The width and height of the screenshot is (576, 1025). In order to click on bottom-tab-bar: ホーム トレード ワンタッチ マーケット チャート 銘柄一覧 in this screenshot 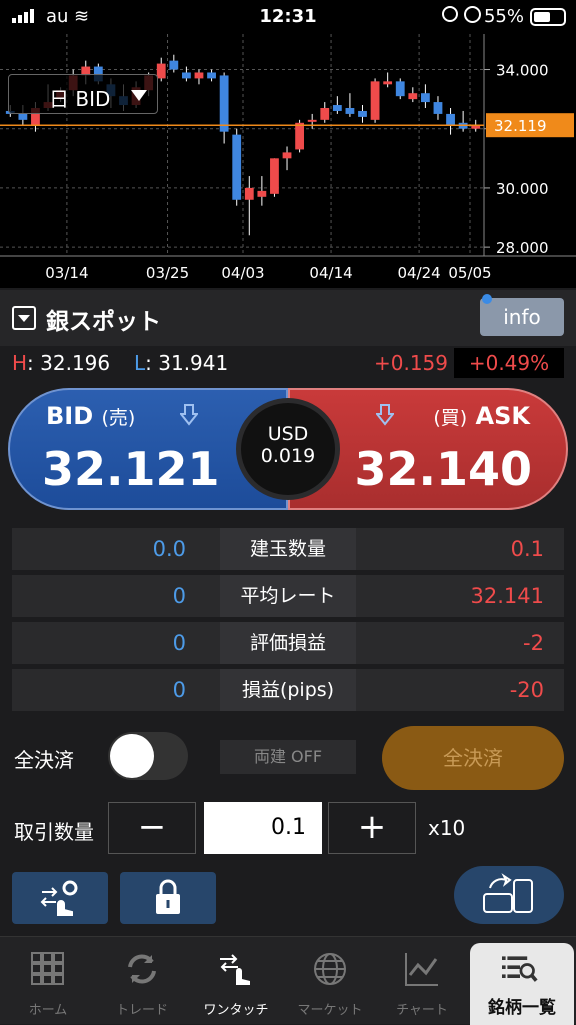, I will do `click(288, 980)`.